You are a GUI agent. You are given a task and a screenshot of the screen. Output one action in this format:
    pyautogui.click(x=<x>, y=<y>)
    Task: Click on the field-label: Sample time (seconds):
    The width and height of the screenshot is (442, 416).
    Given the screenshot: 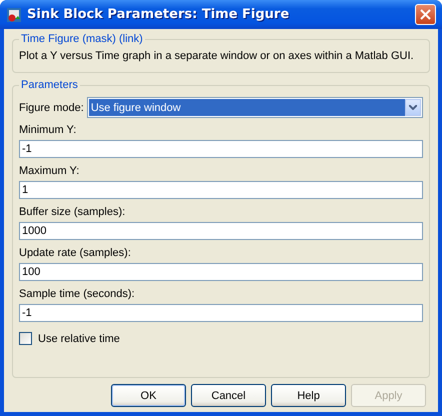 What is the action you would take?
    pyautogui.click(x=77, y=293)
    